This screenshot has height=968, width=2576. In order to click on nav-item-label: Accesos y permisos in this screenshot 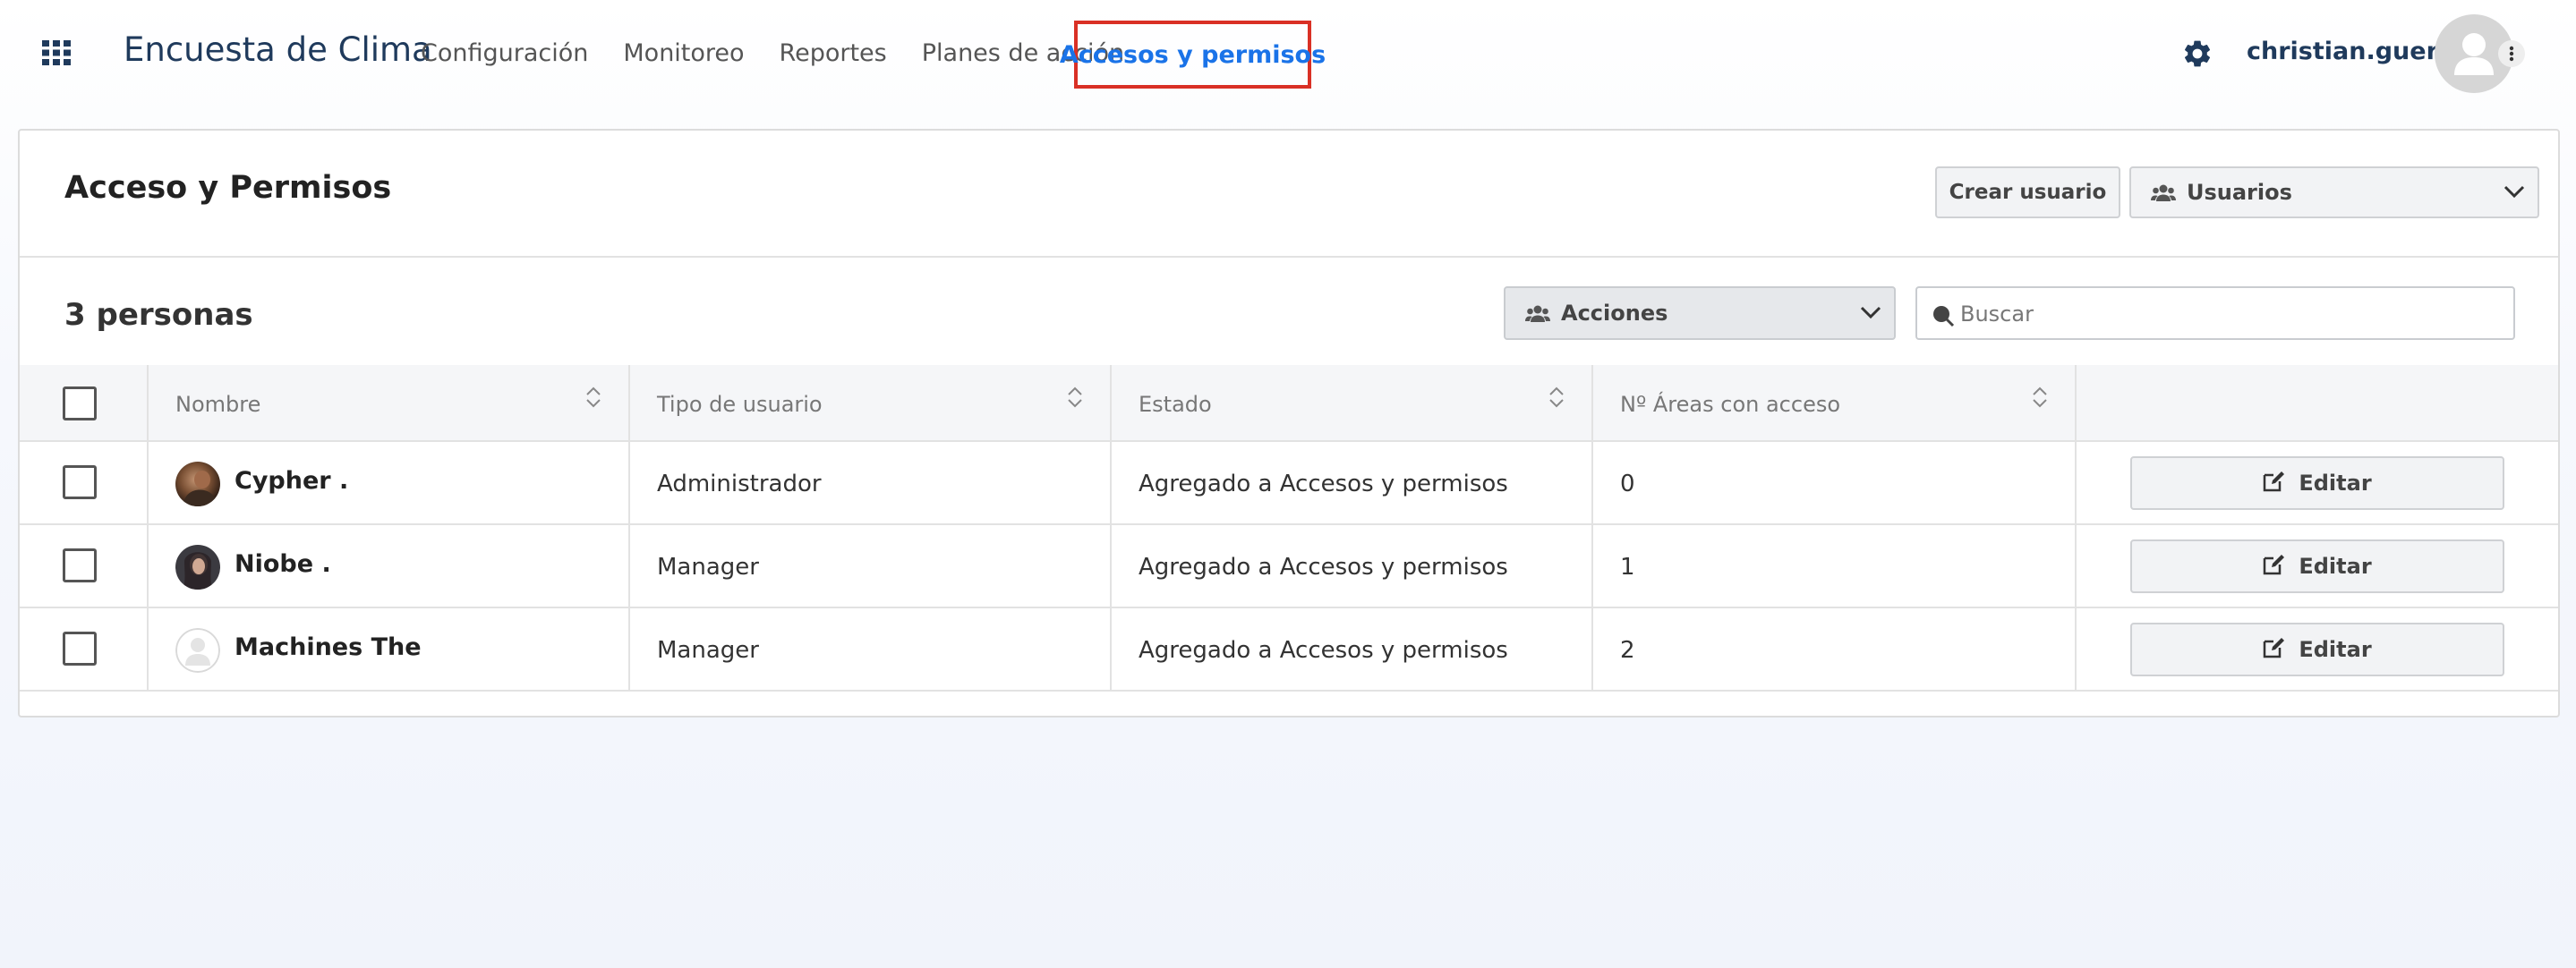, I will do `click(1192, 54)`.